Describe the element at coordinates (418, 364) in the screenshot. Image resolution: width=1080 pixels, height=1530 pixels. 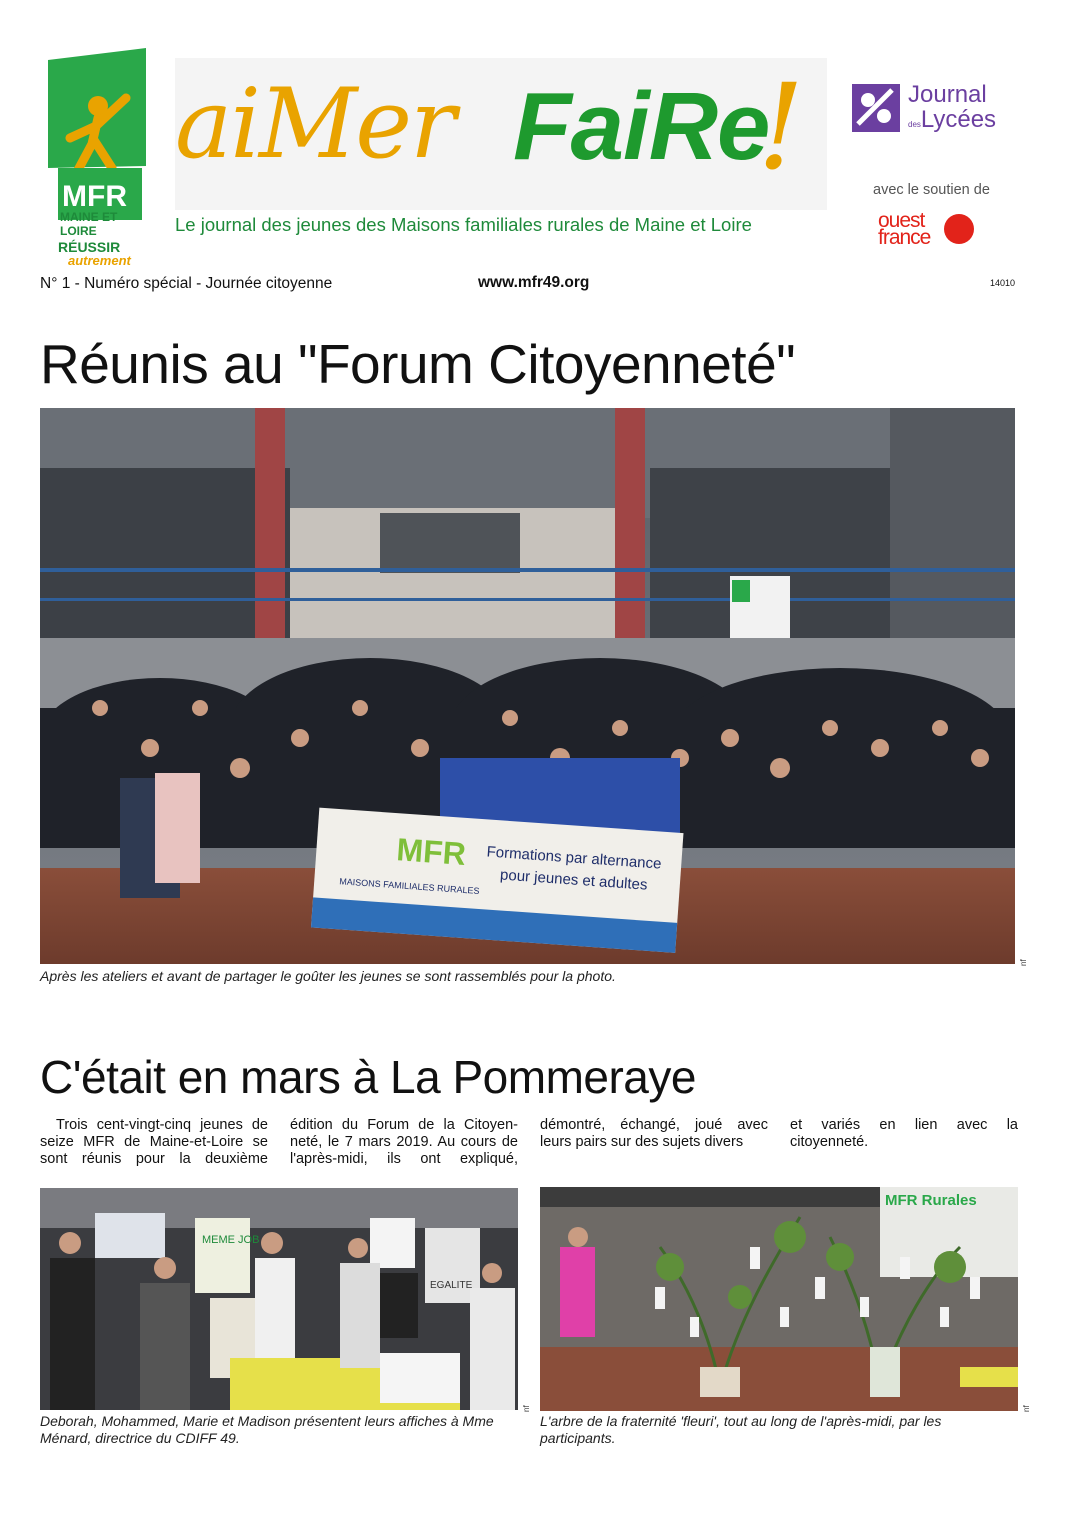
I see `headline-forum: Réunis au "Forum Citoyenneté"` at that location.